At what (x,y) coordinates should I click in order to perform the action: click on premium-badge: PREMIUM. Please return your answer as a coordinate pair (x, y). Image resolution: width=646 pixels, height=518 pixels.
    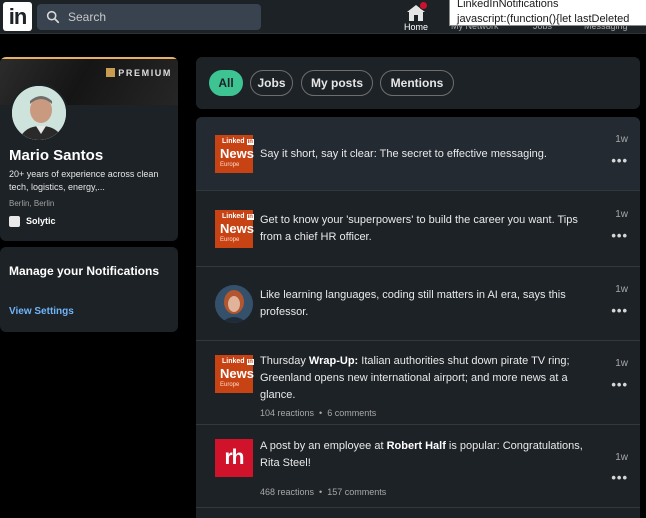
    Looking at the image, I should click on (139, 73).